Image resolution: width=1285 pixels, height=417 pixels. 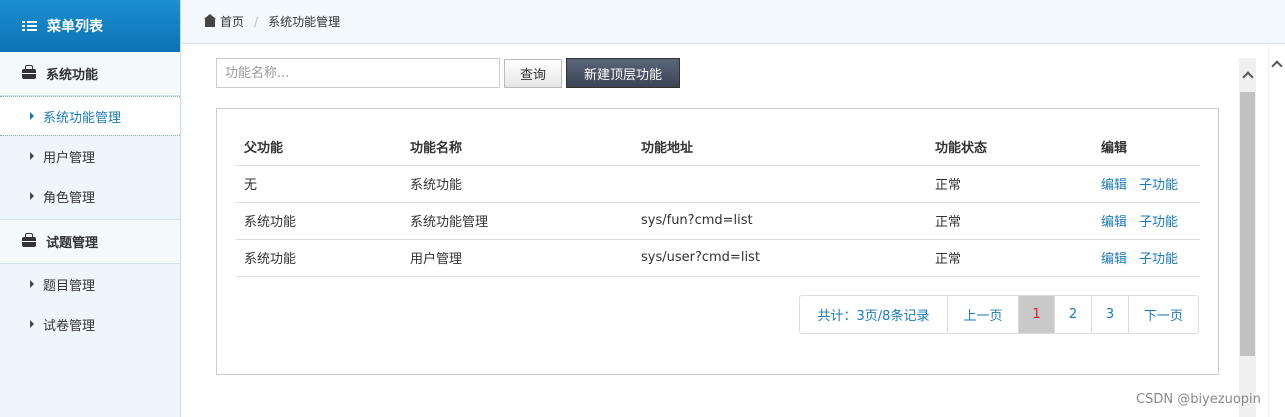 What do you see at coordinates (75, 27) in the screenshot?
I see `sidebar-title: 菜单列表` at bounding box center [75, 27].